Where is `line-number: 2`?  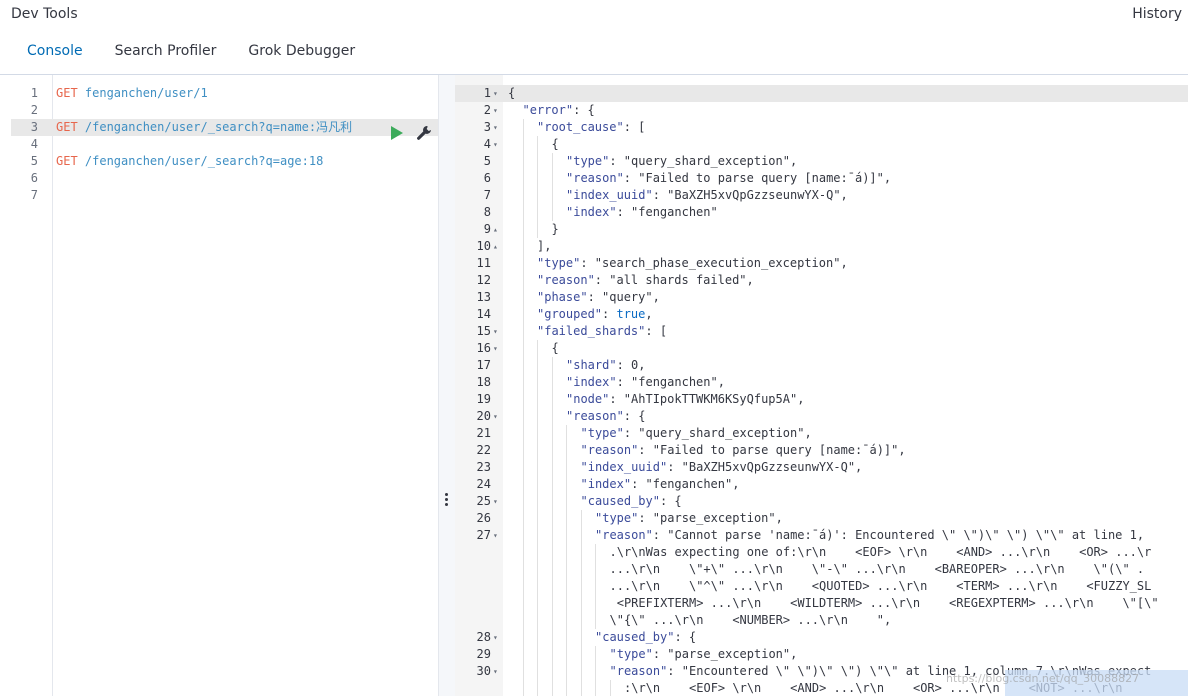
line-number: 2 is located at coordinates (487, 110).